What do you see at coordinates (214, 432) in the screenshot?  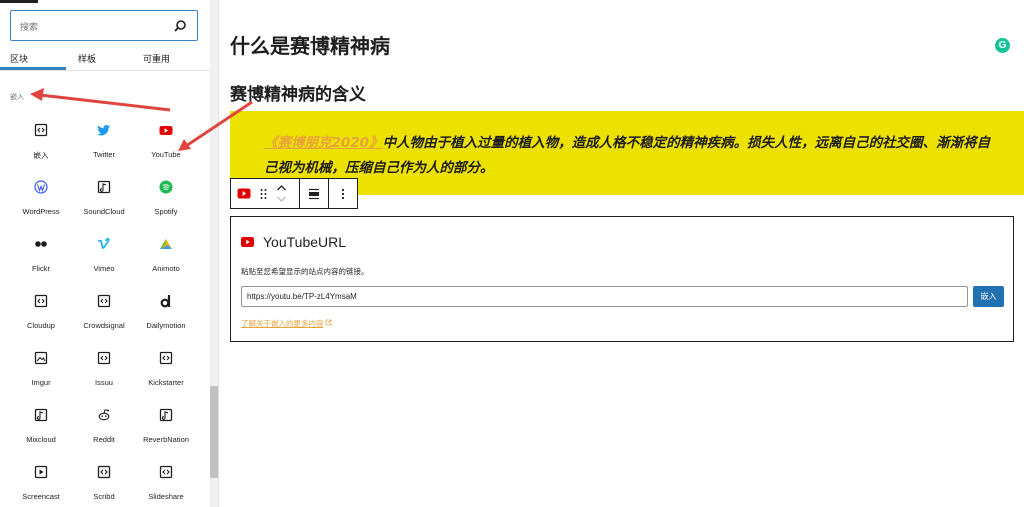 I see `scrollbar-thumb` at bounding box center [214, 432].